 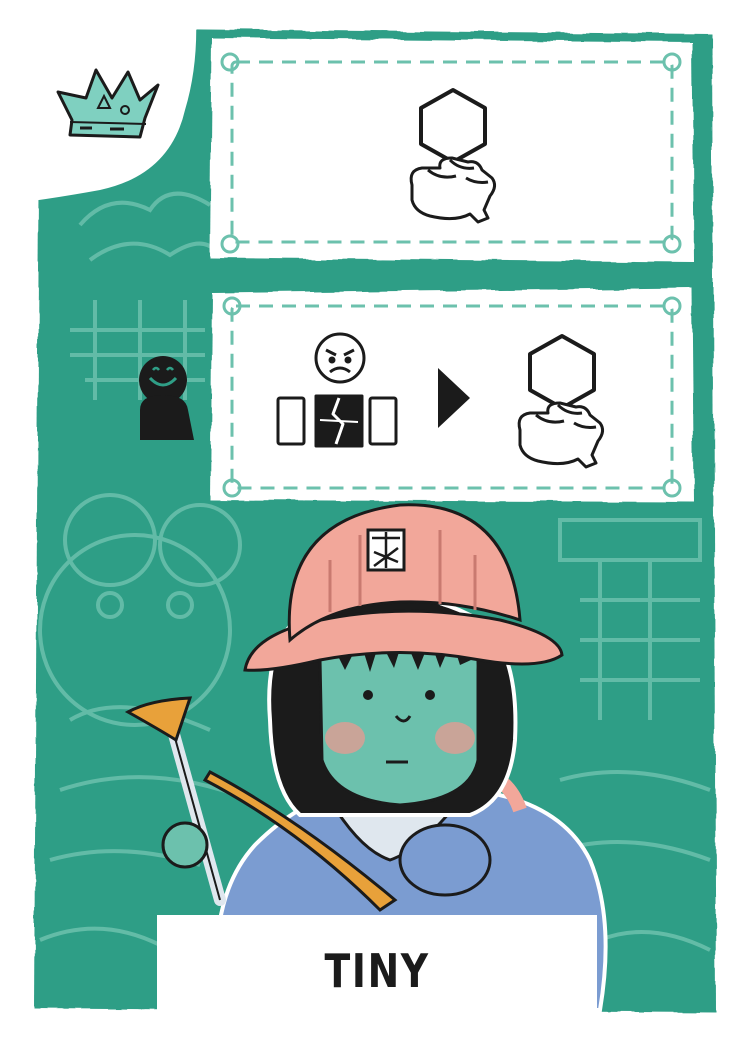 What do you see at coordinates (340, 358) in the screenshot?
I see `angry-face-icon` at bounding box center [340, 358].